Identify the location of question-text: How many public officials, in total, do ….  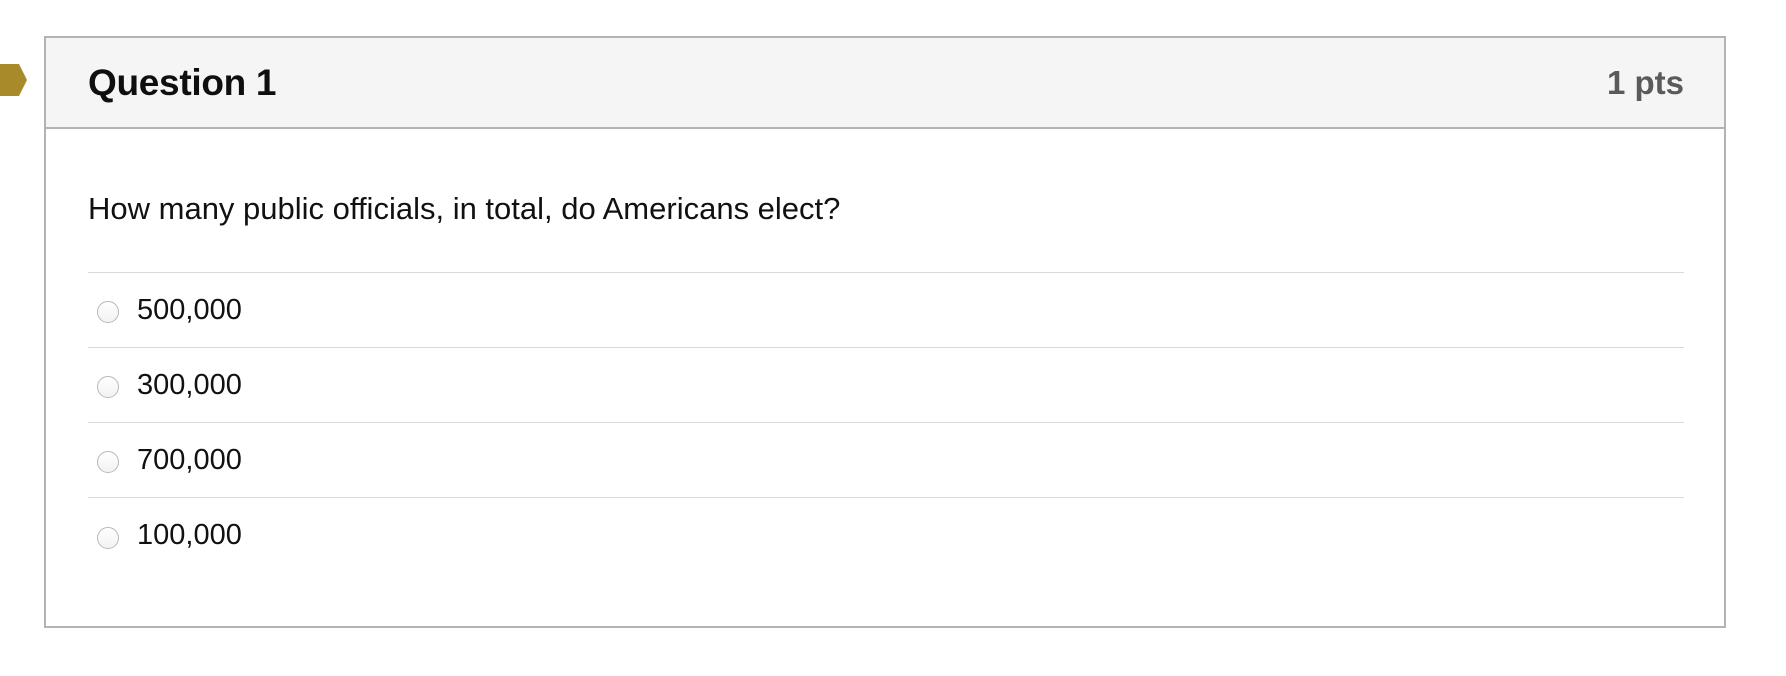
(464, 208).